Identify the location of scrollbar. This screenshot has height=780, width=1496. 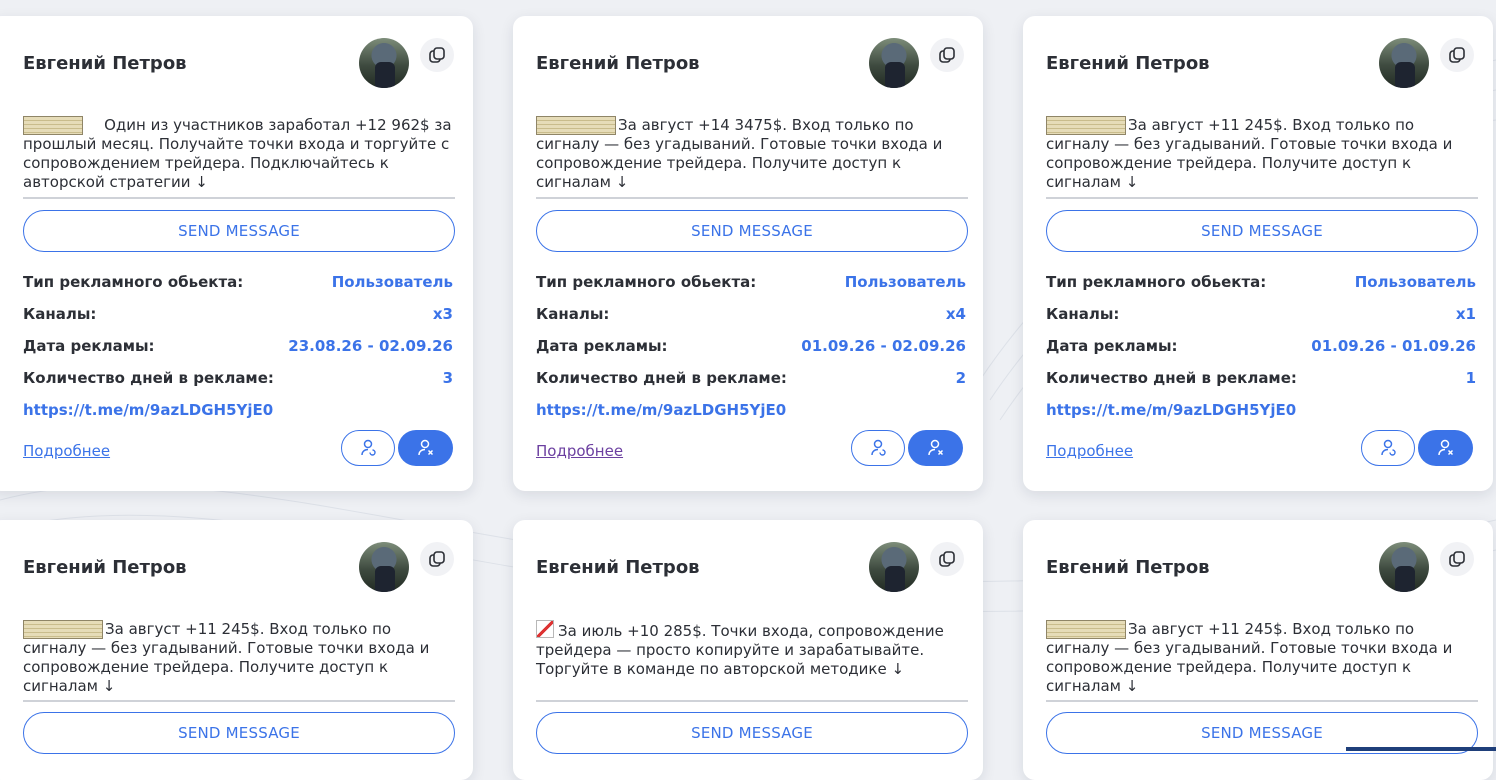
(1421, 749).